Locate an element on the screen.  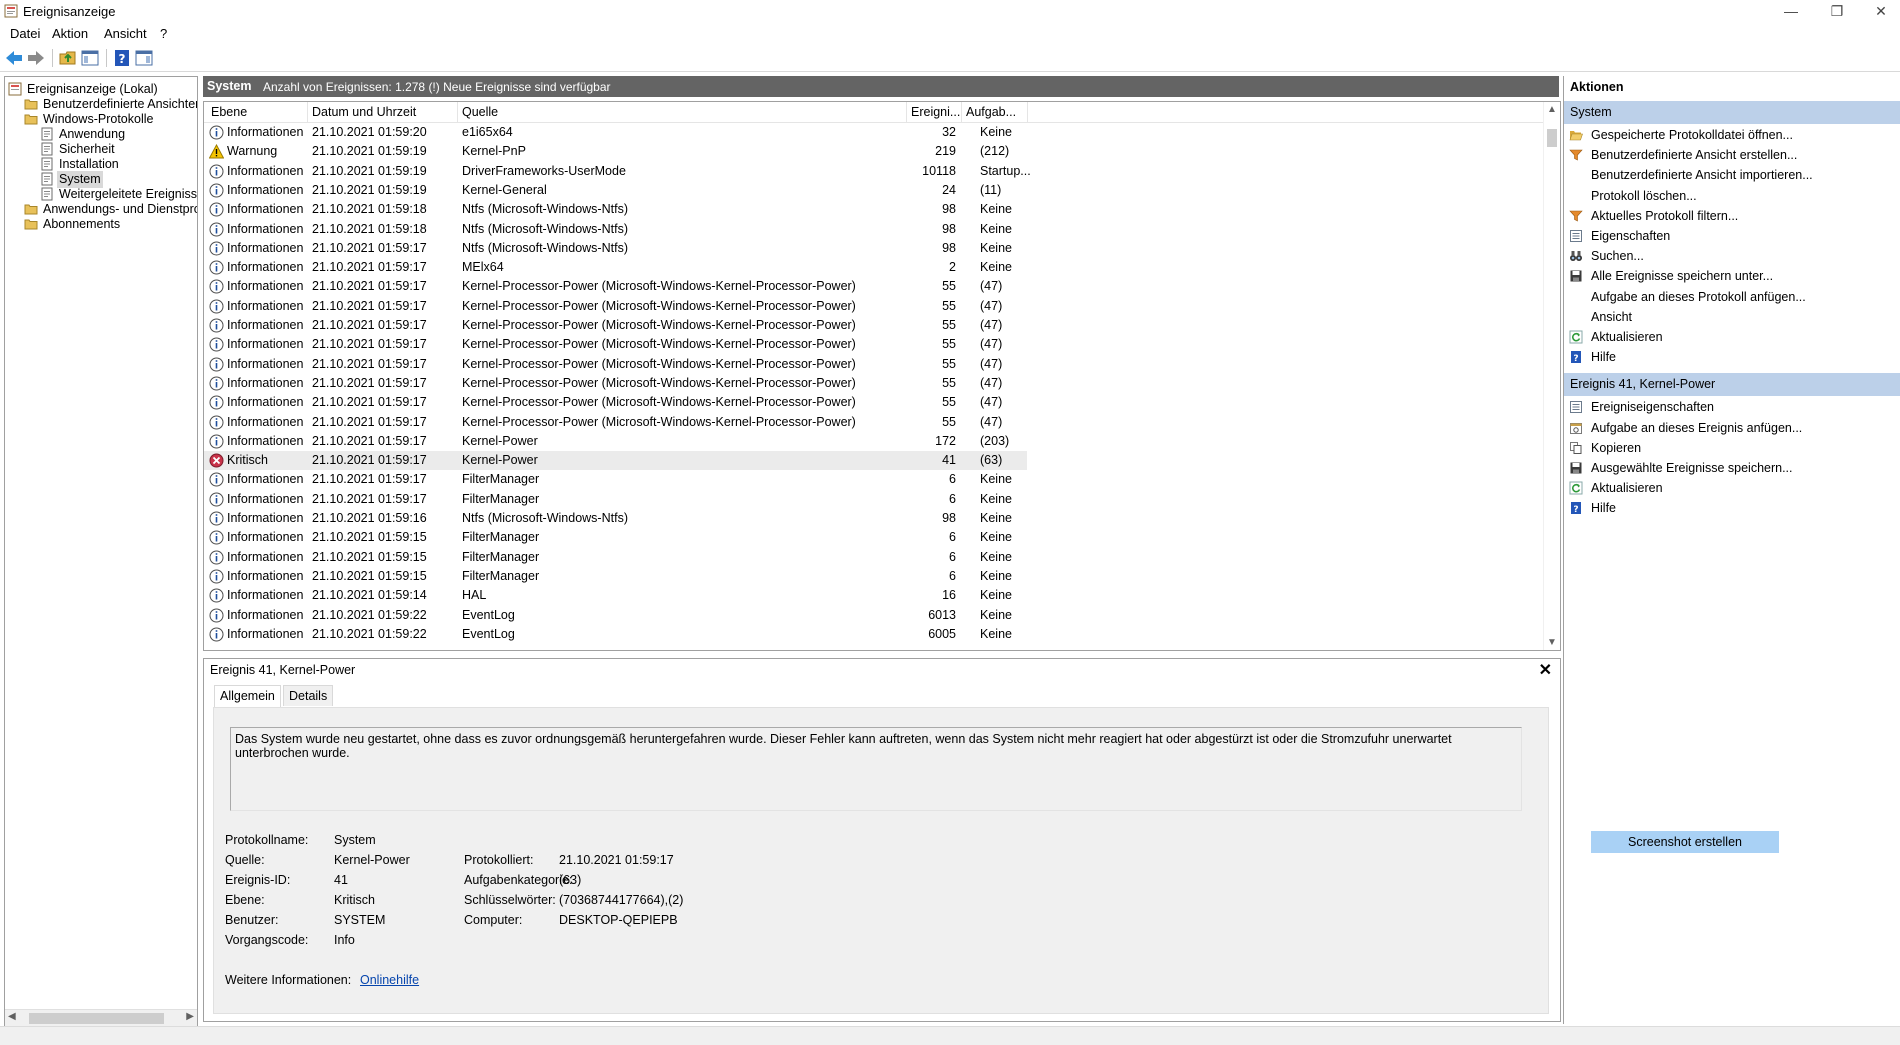
cell-event-id: 41 is located at coordinates (949, 460).